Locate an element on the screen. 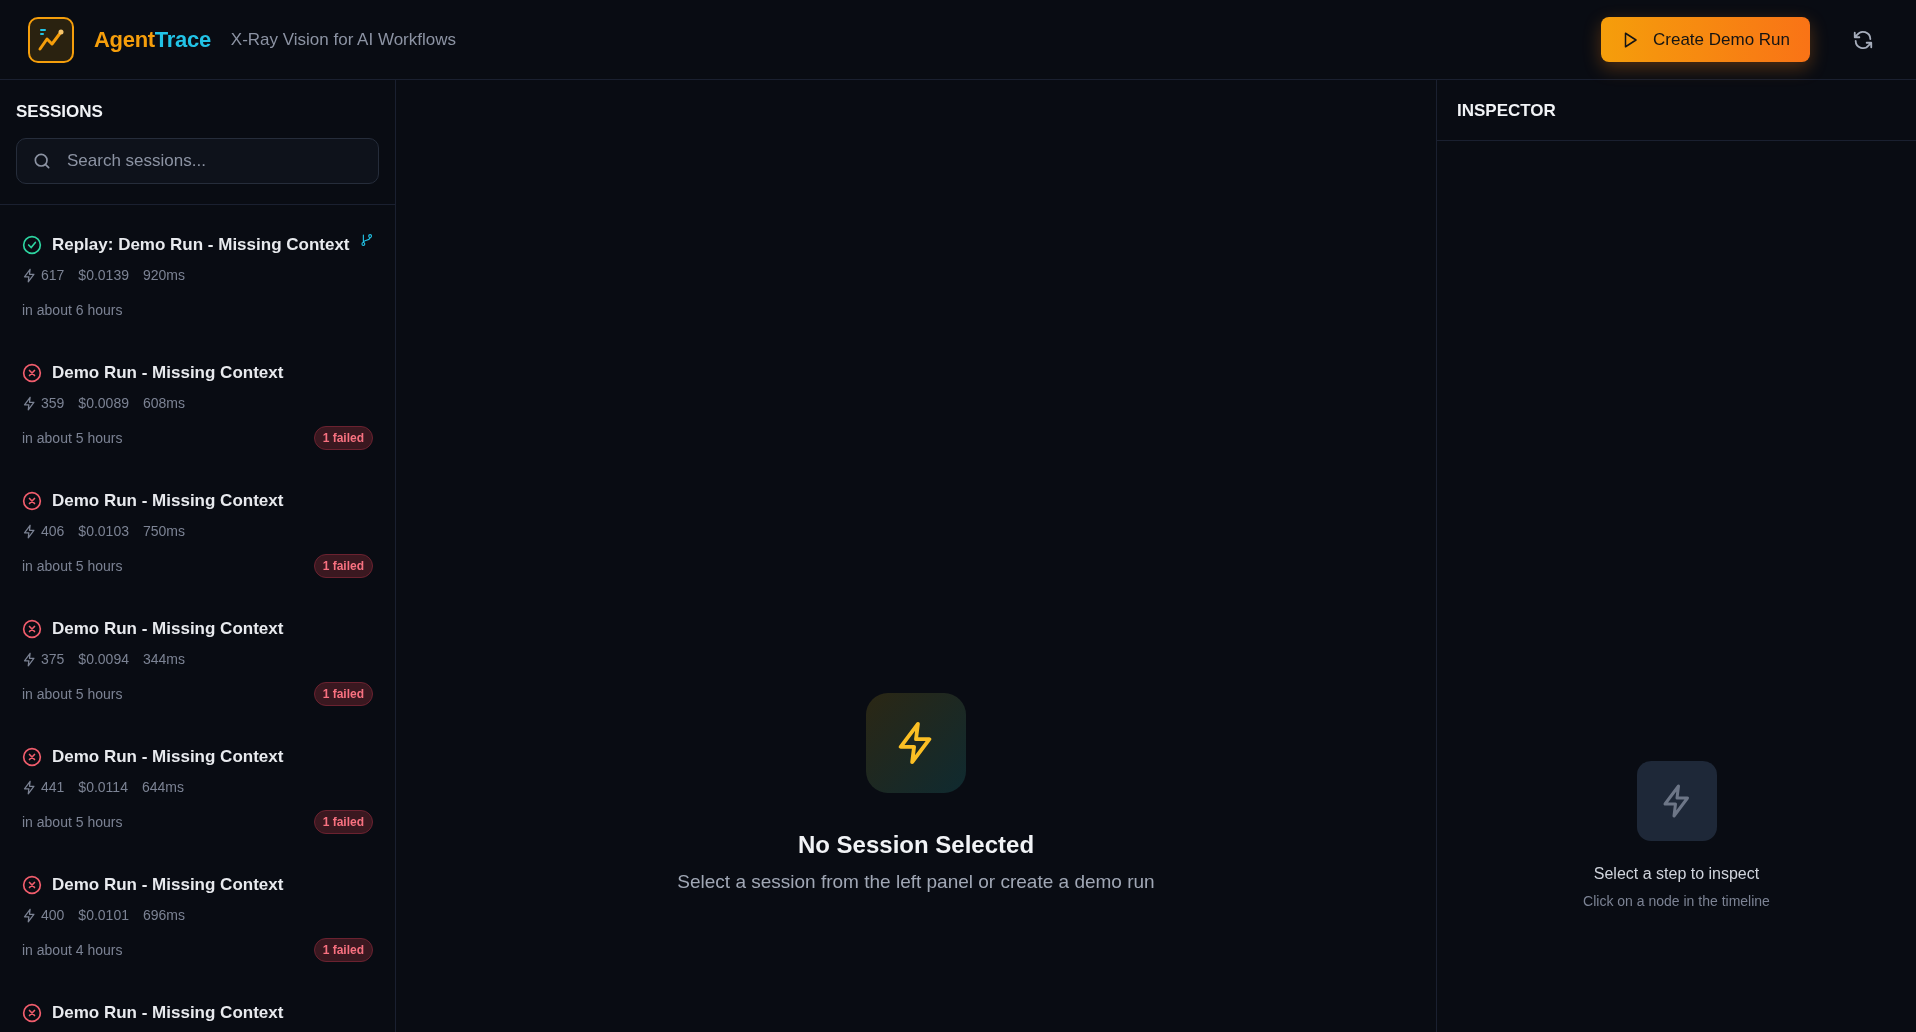  token-count: 359 is located at coordinates (53, 403).